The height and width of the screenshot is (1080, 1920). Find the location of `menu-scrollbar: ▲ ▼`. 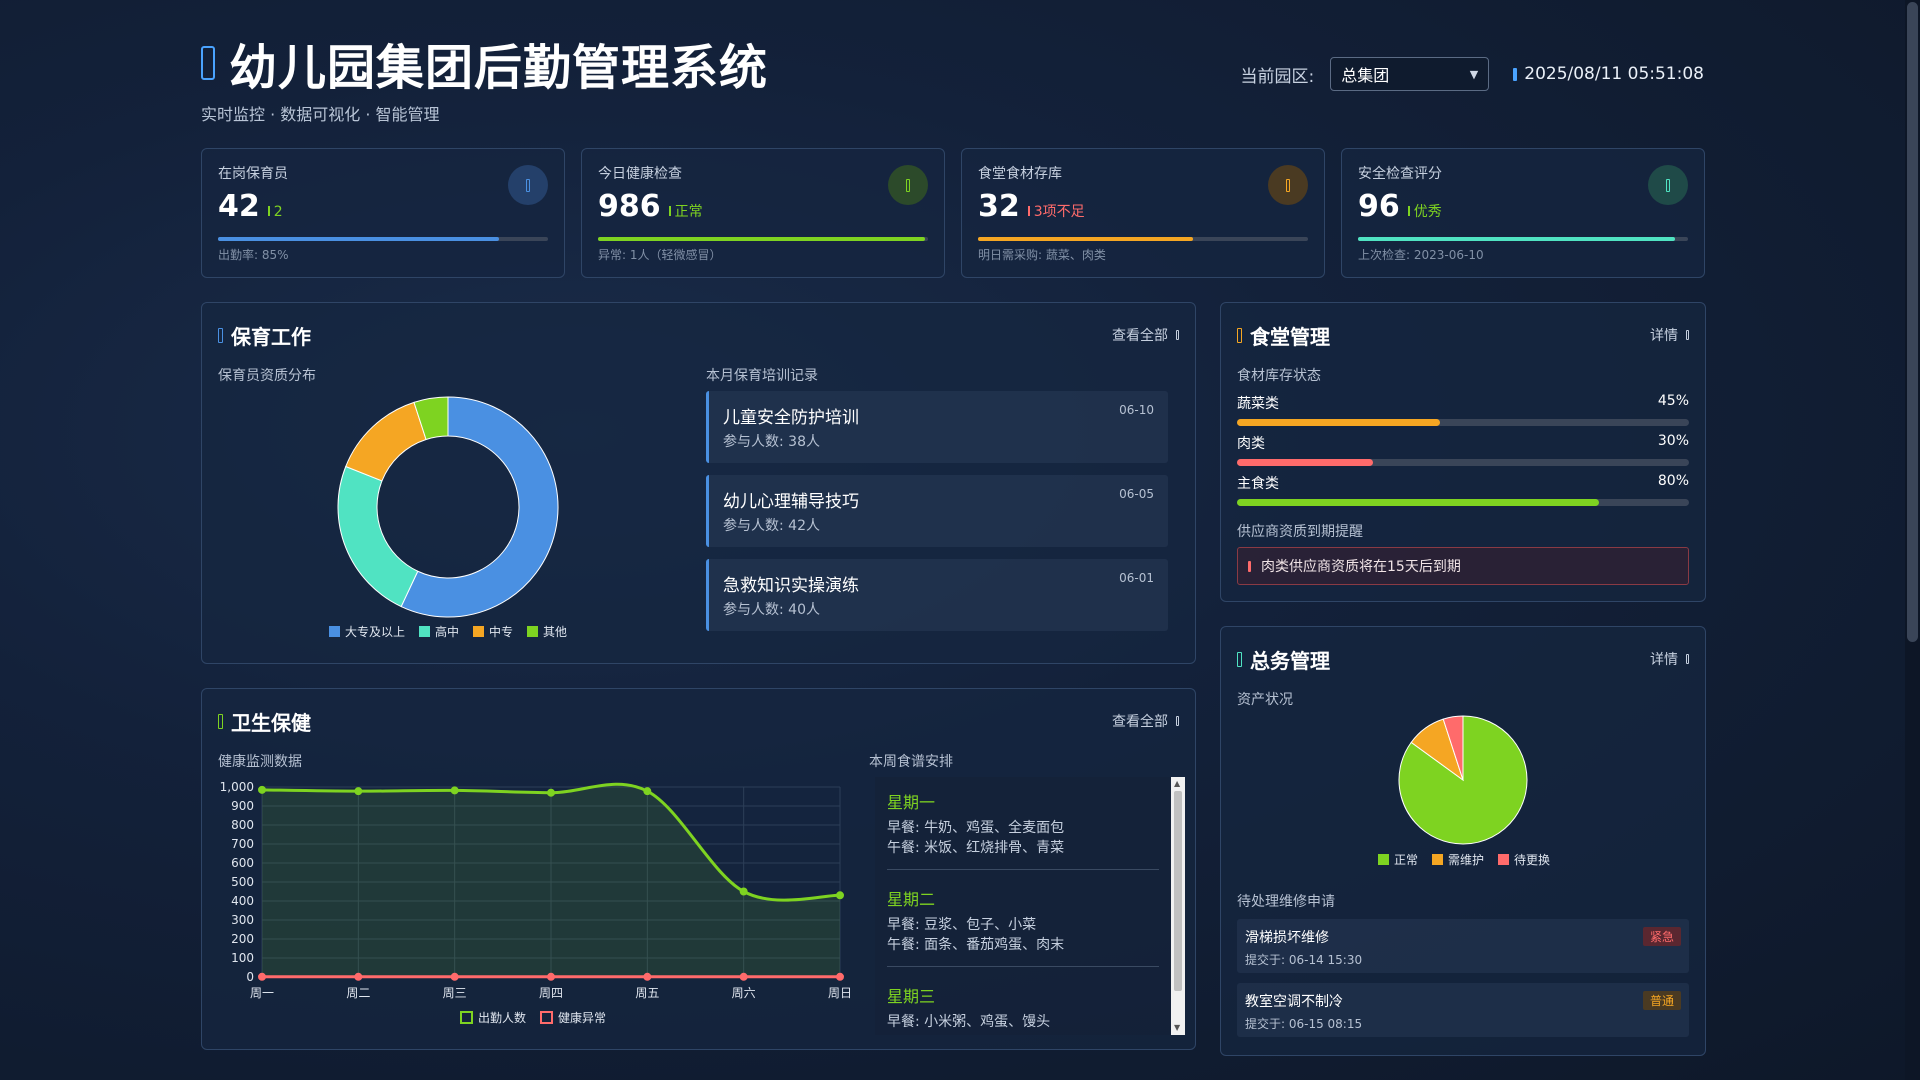

menu-scrollbar: ▲ ▼ is located at coordinates (1178, 906).